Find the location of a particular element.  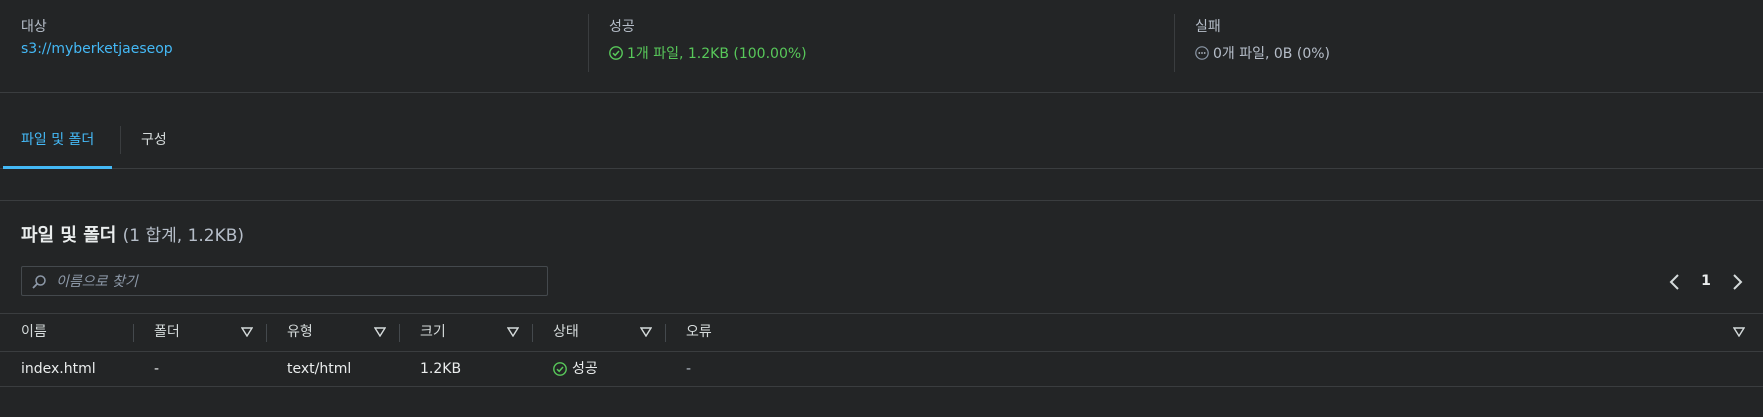

cell-status: 성공 is located at coordinates (575, 369).